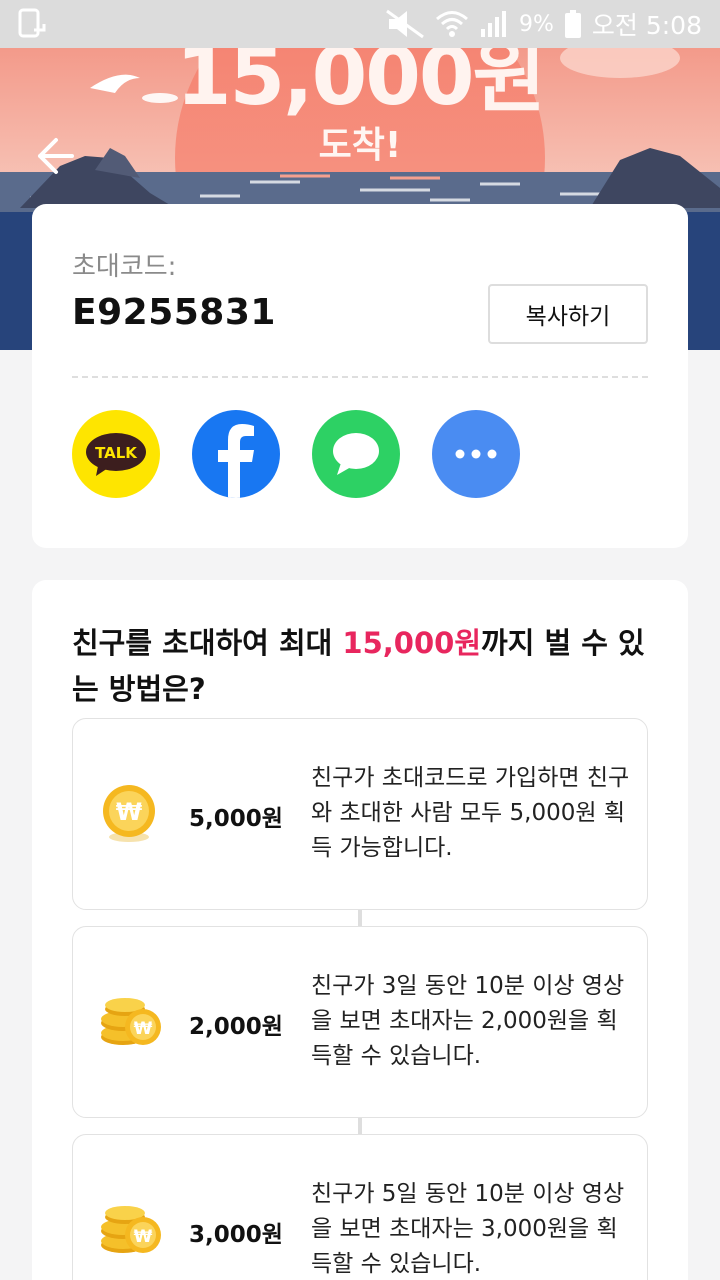  What do you see at coordinates (296, 454) in the screenshot?
I see `share-options: TALK` at bounding box center [296, 454].